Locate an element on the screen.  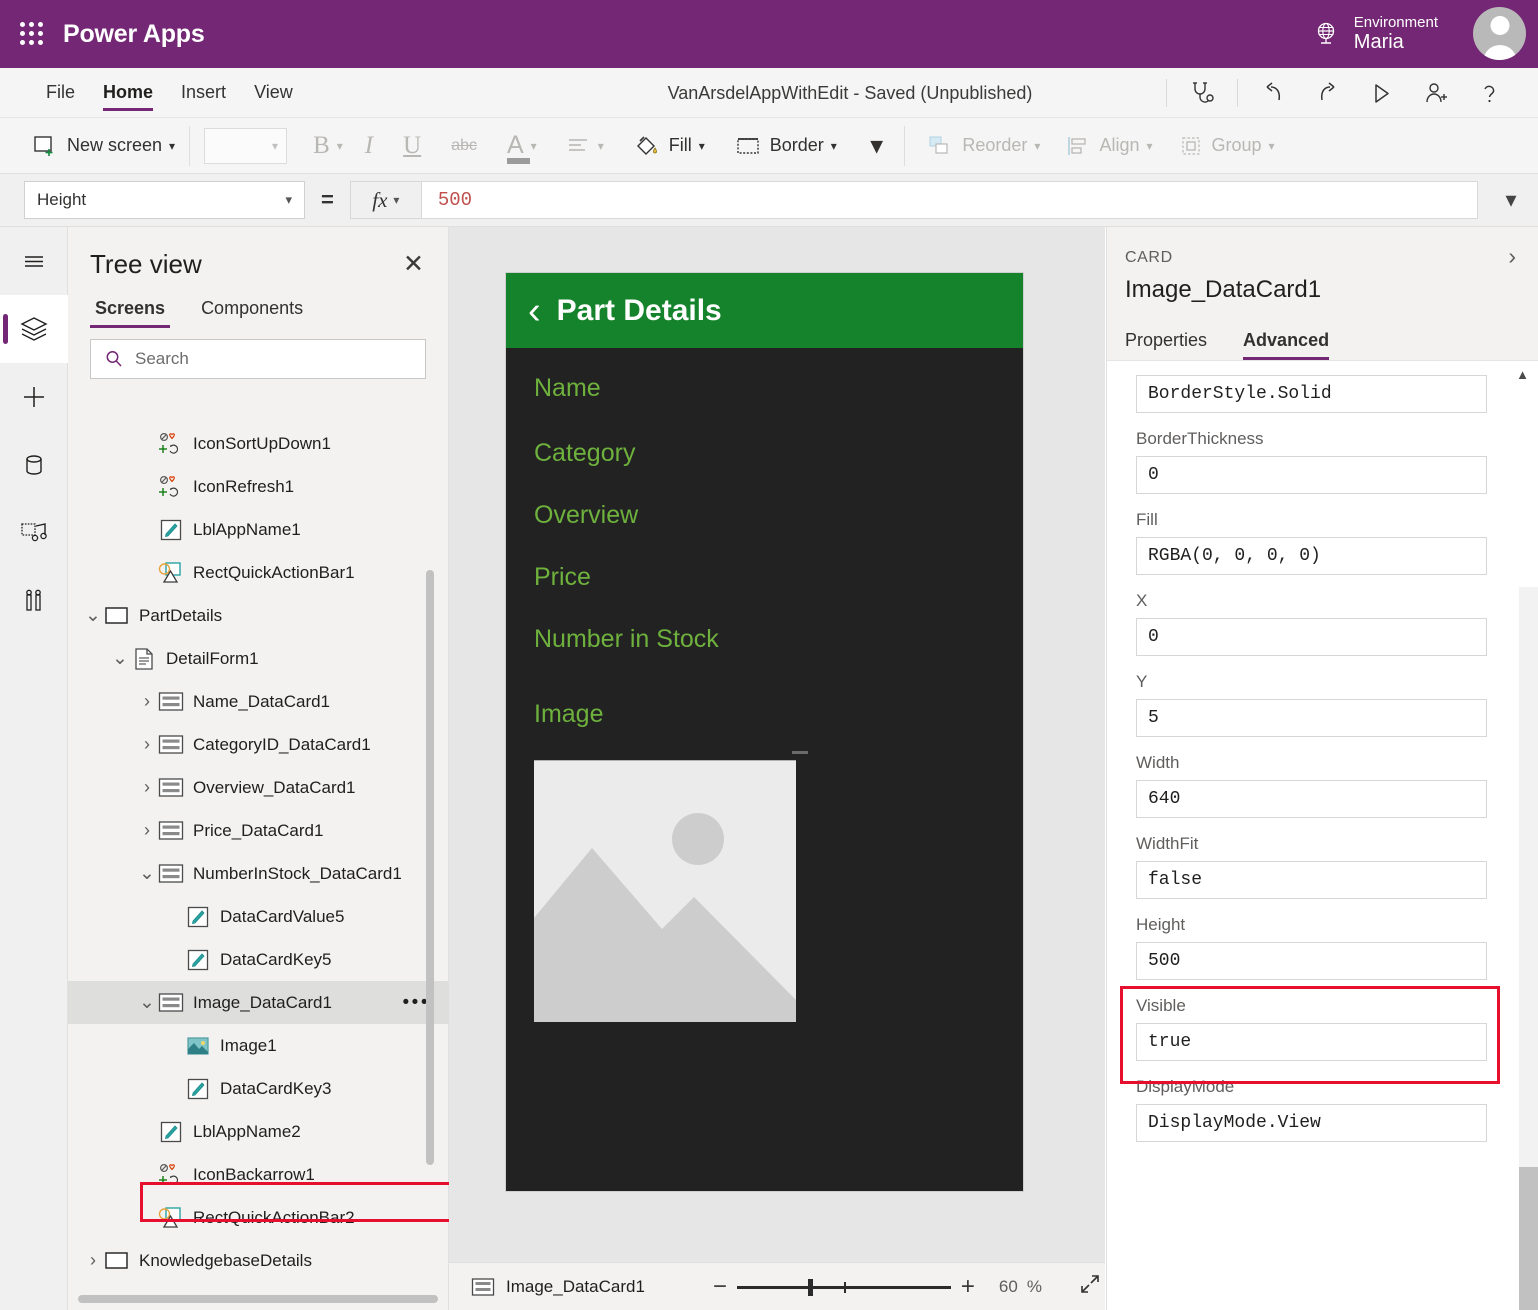
tree-node-lblappname1: LblAppName1••• is located at coordinates (258, 529).